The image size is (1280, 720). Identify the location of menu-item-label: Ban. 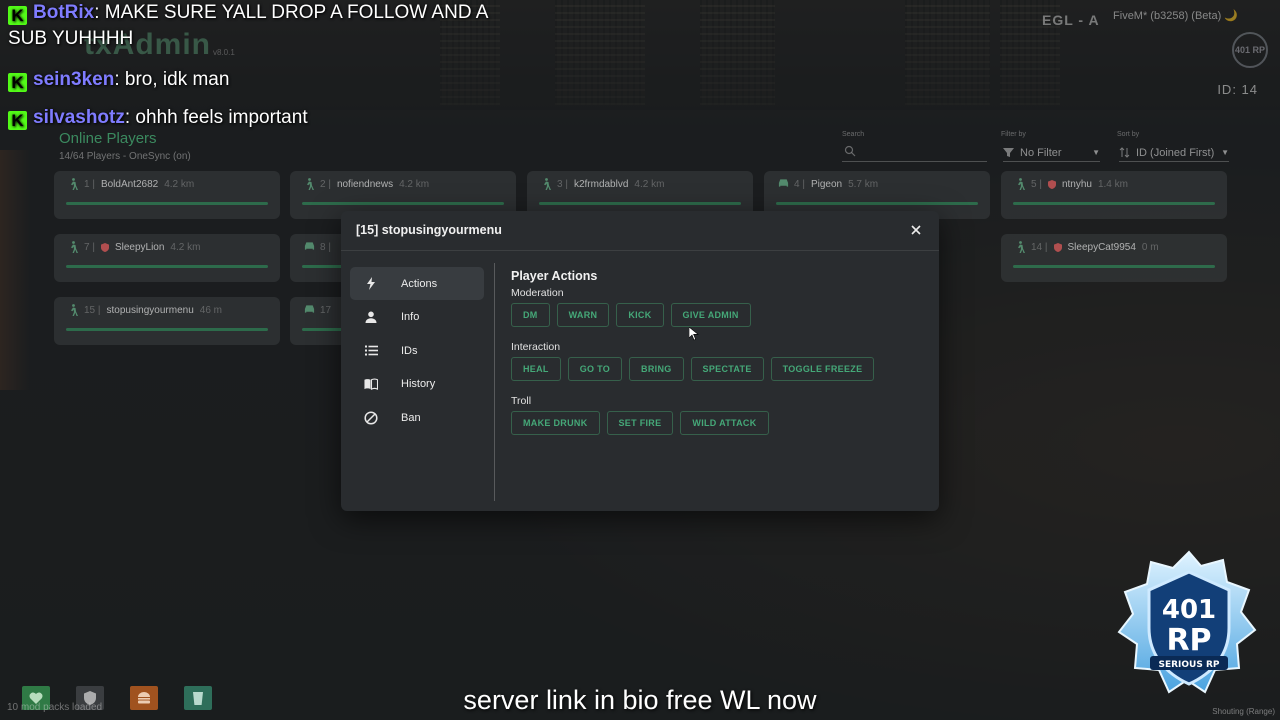
(411, 417).